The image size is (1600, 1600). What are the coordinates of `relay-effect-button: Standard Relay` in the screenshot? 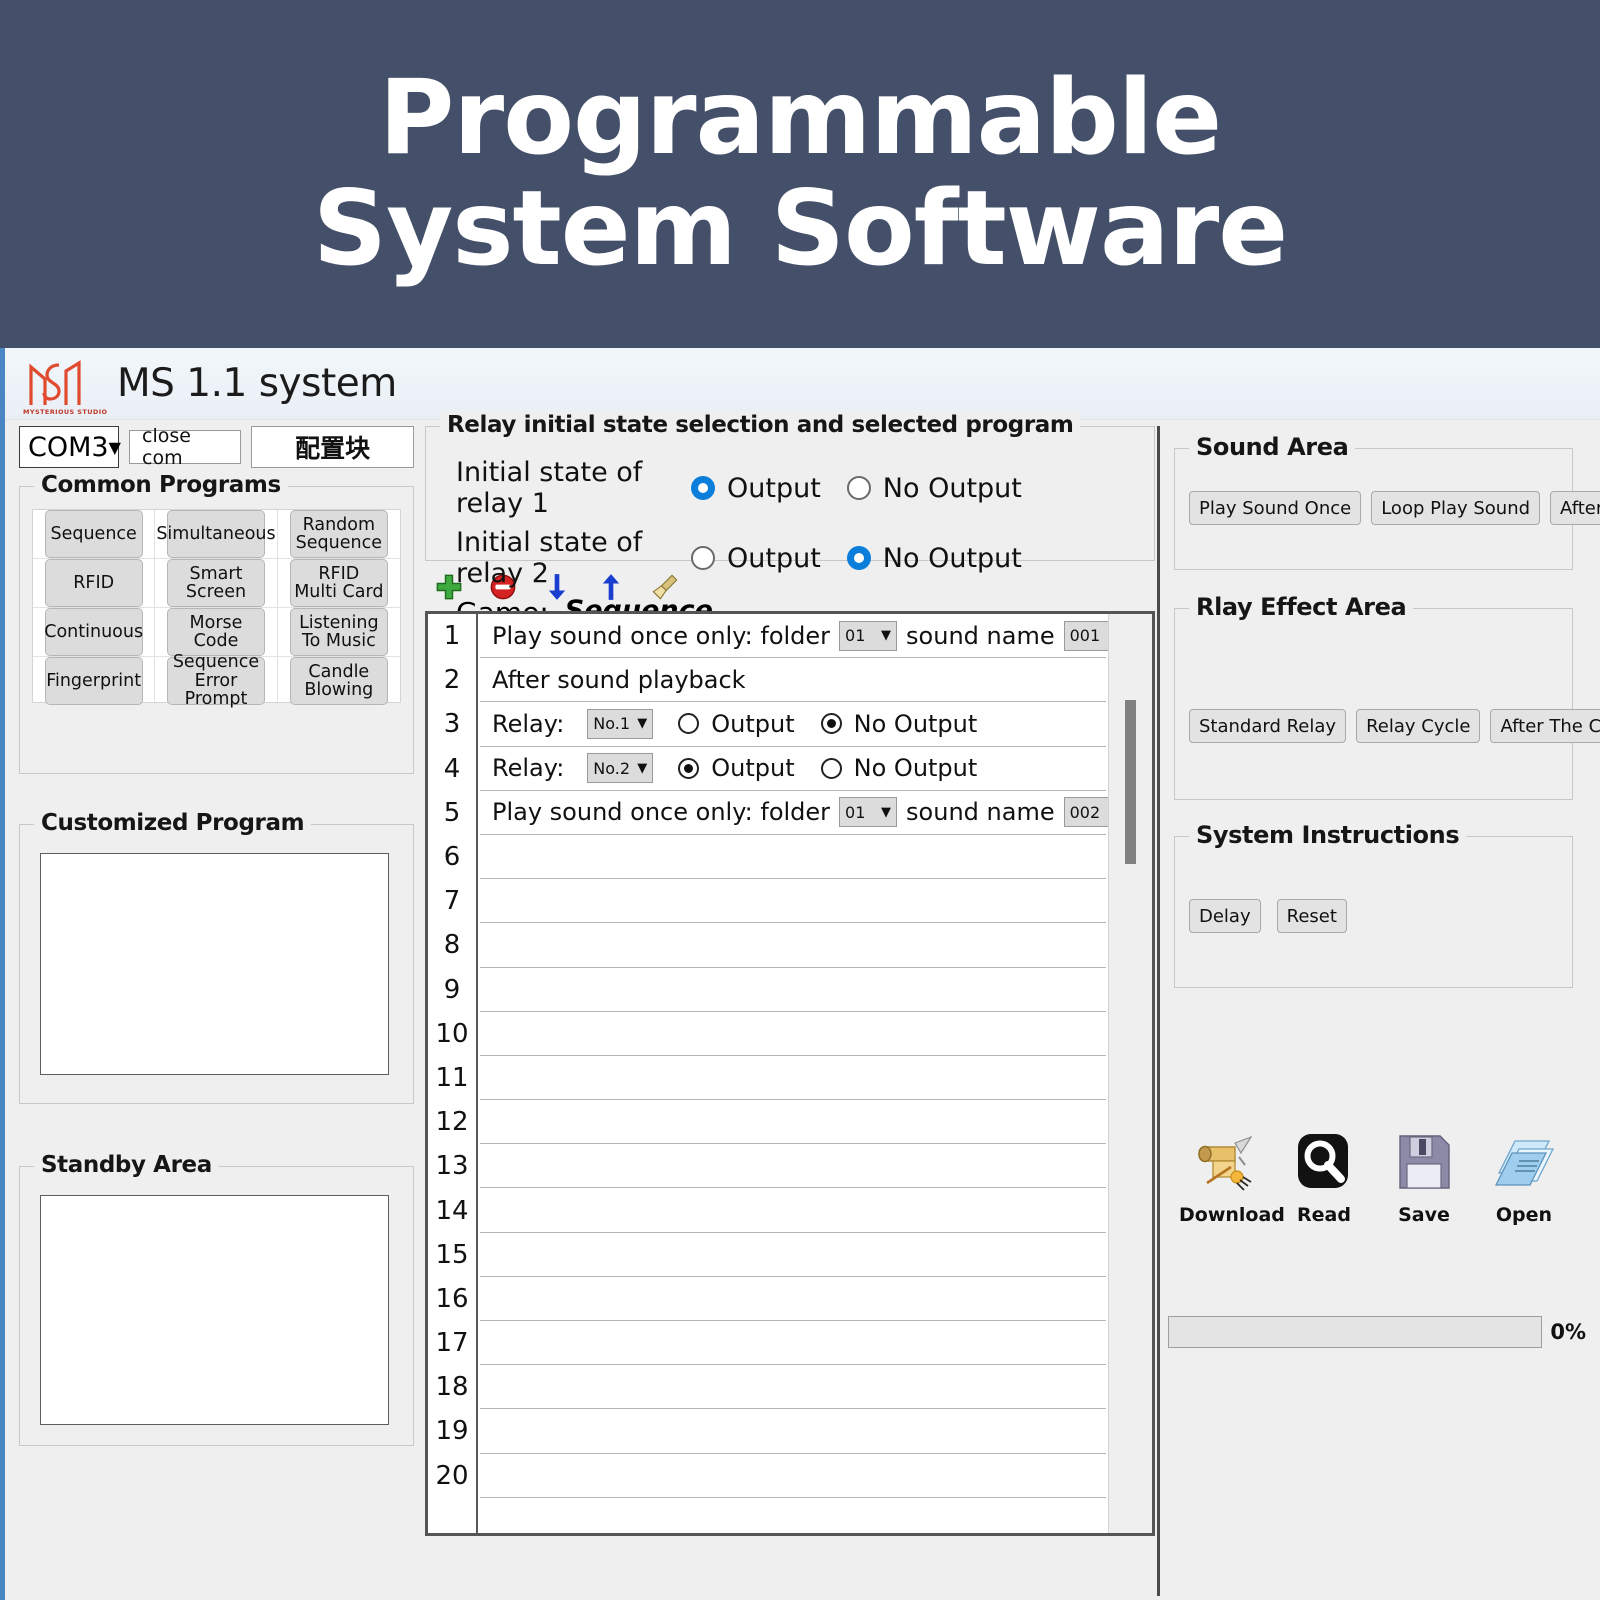 It's located at (1268, 726).